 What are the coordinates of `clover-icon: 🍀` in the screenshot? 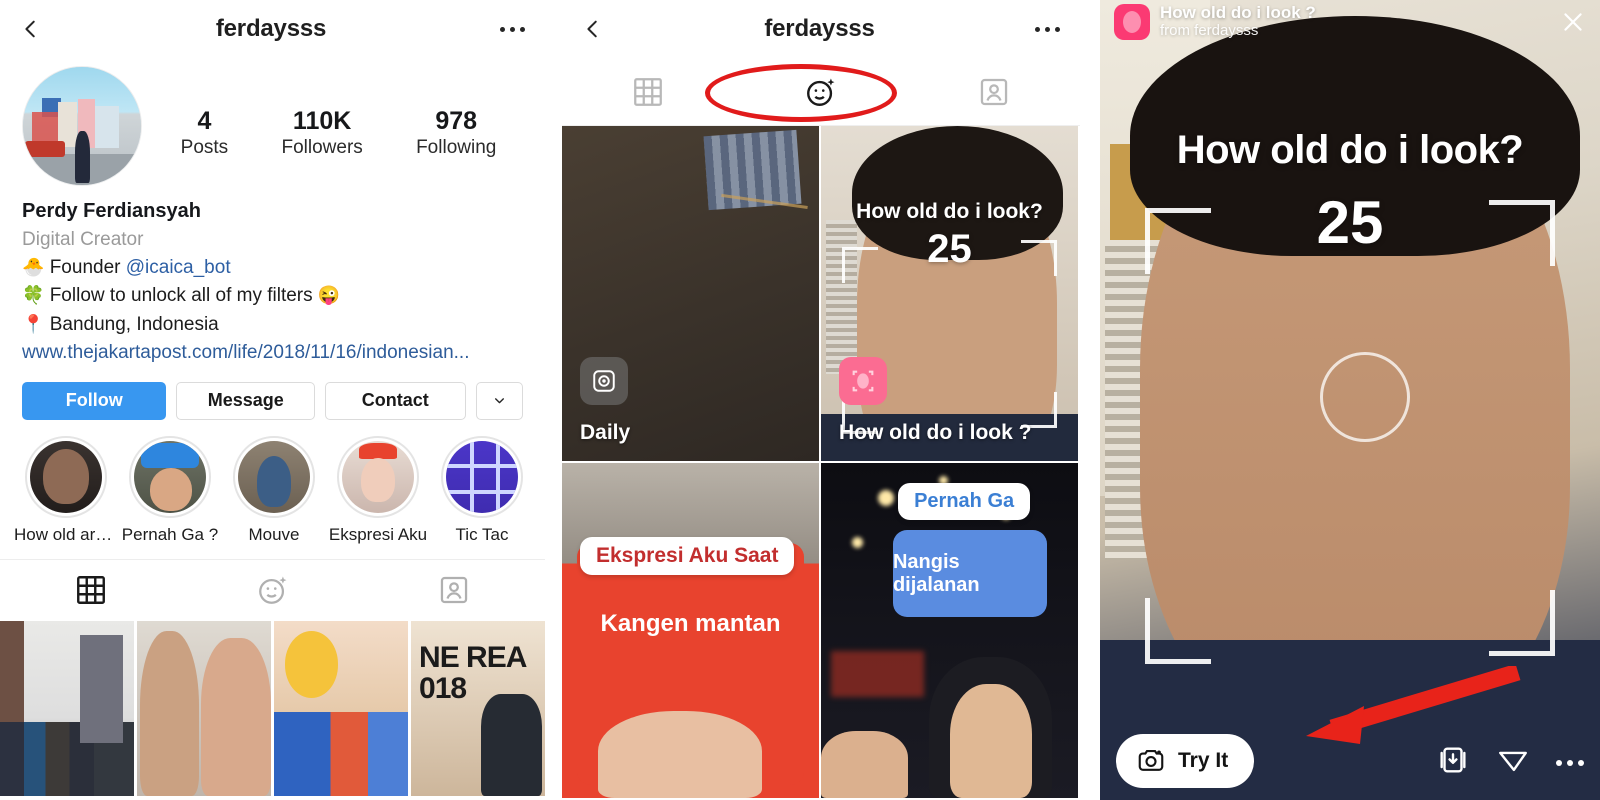 It's located at (33, 295).